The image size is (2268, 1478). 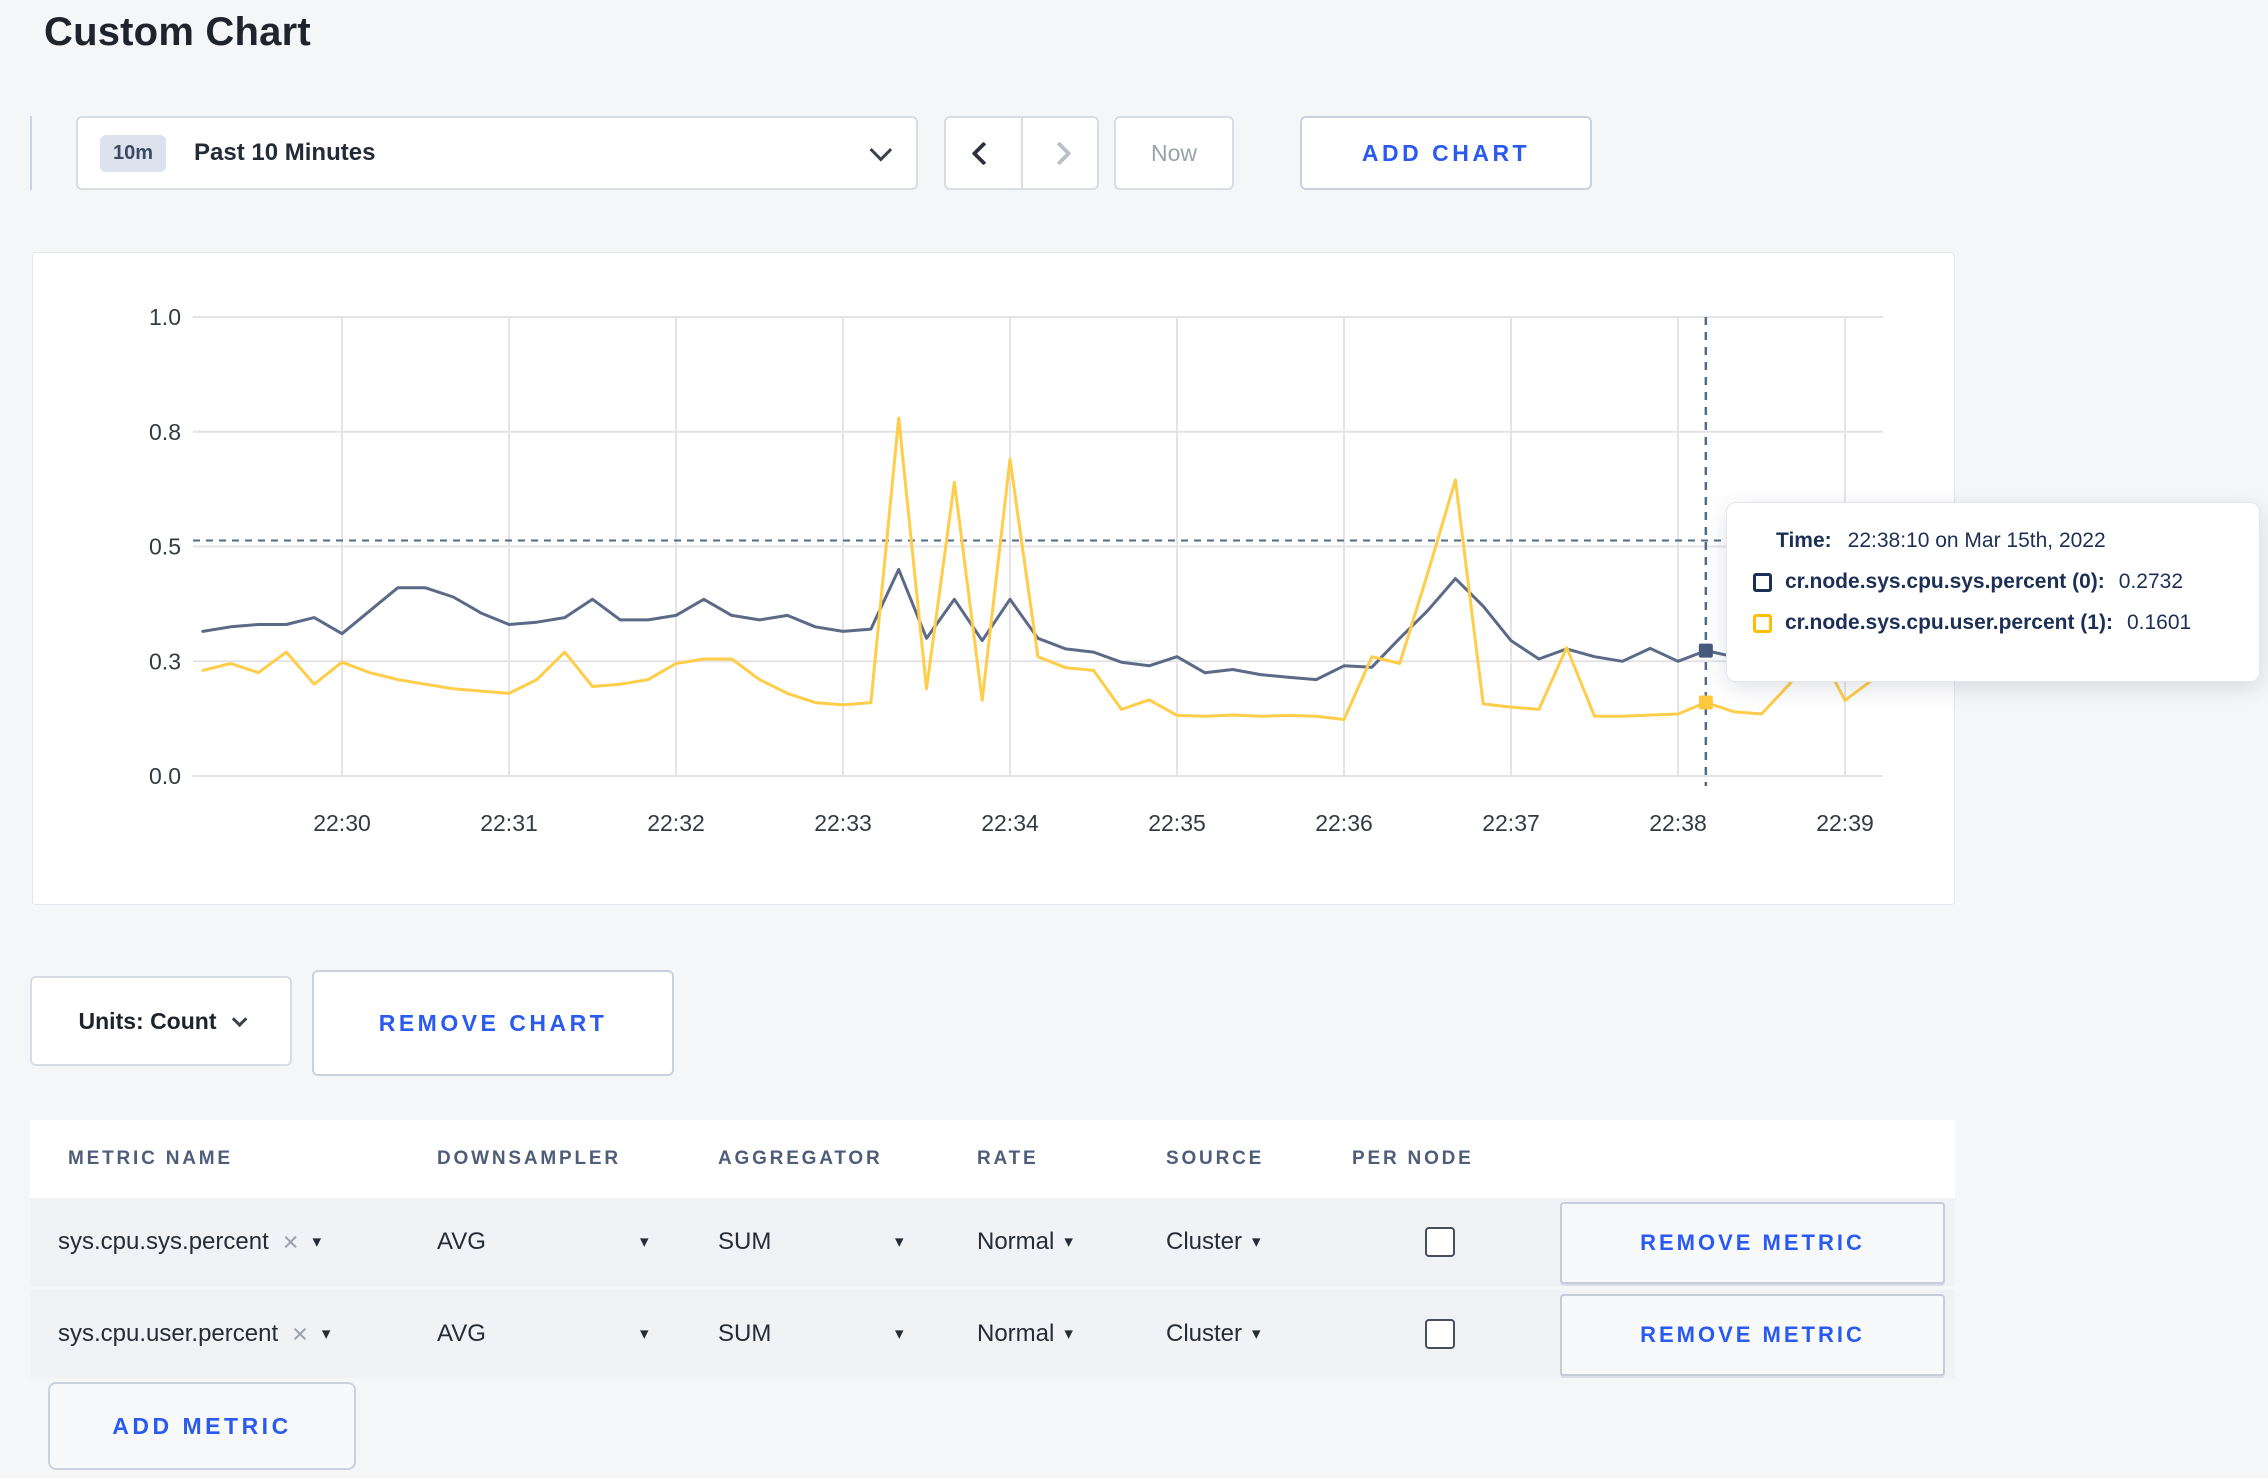 What do you see at coordinates (342, 823) in the screenshot?
I see `x-axis-tick-label: 22:30` at bounding box center [342, 823].